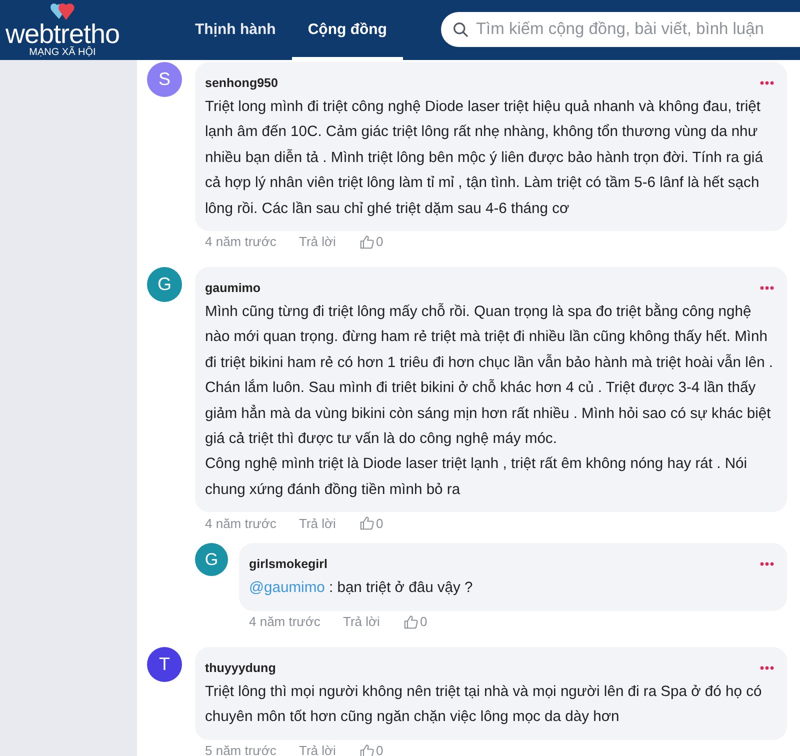  I want to click on timestamp: 5 năm trước, so click(241, 749).